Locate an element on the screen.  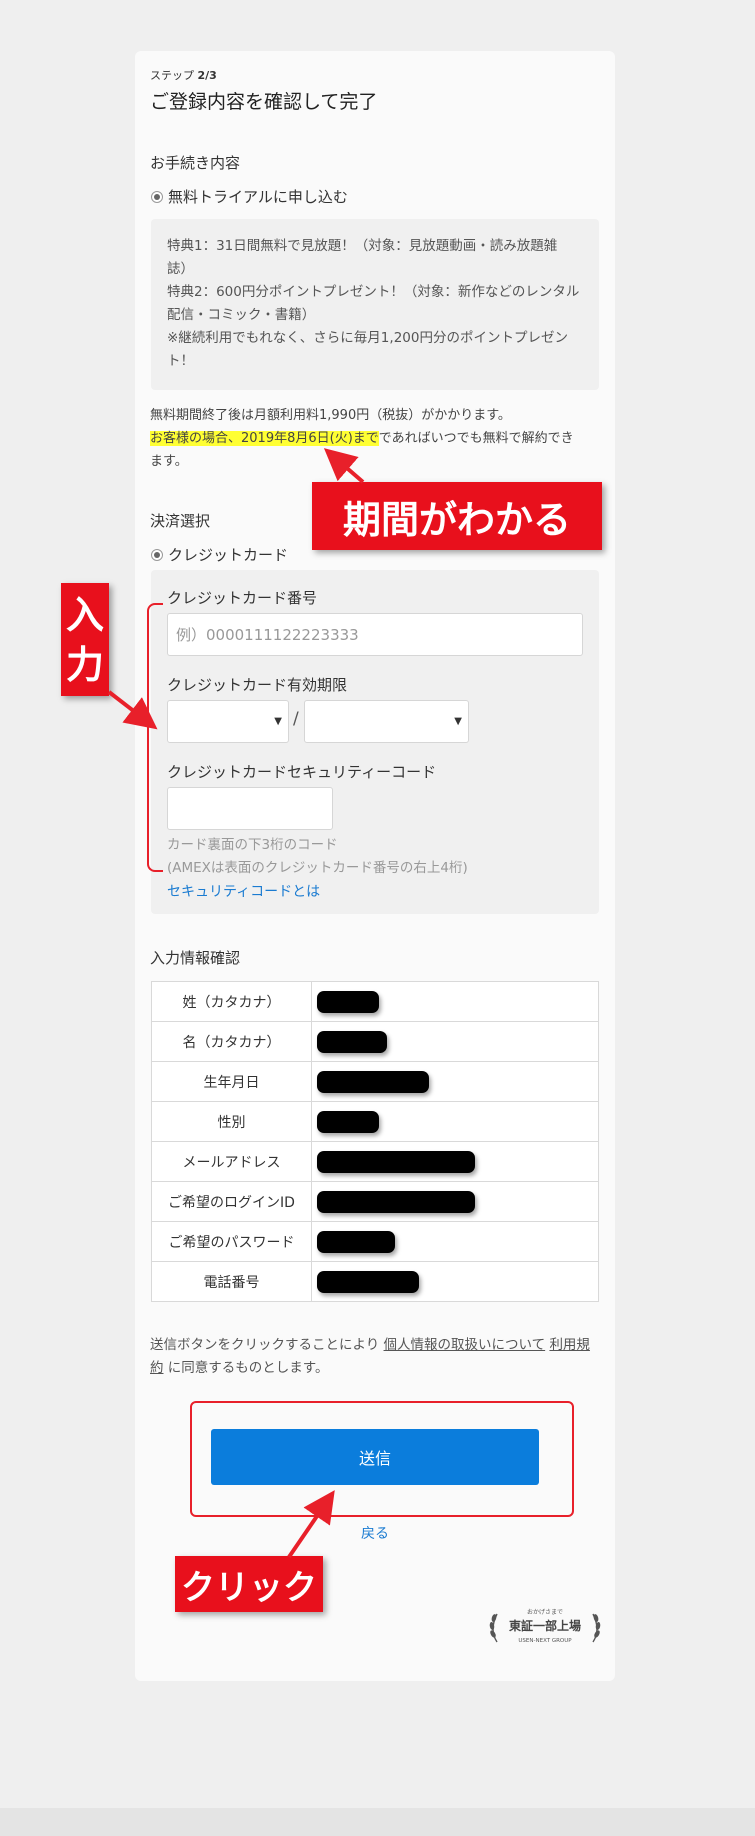
arrow-to-form is located at coordinates (132, 710).